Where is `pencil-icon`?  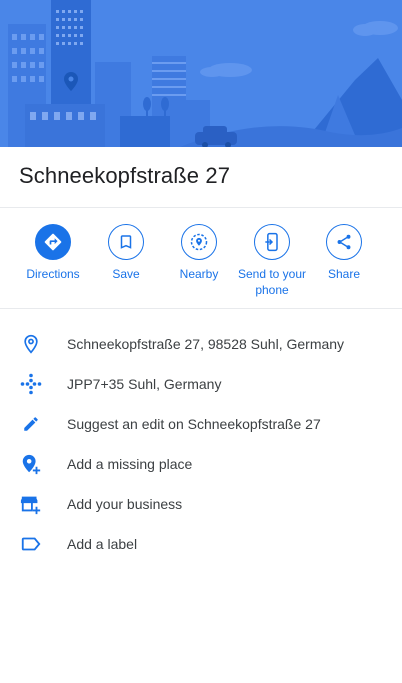 pencil-icon is located at coordinates (31, 424).